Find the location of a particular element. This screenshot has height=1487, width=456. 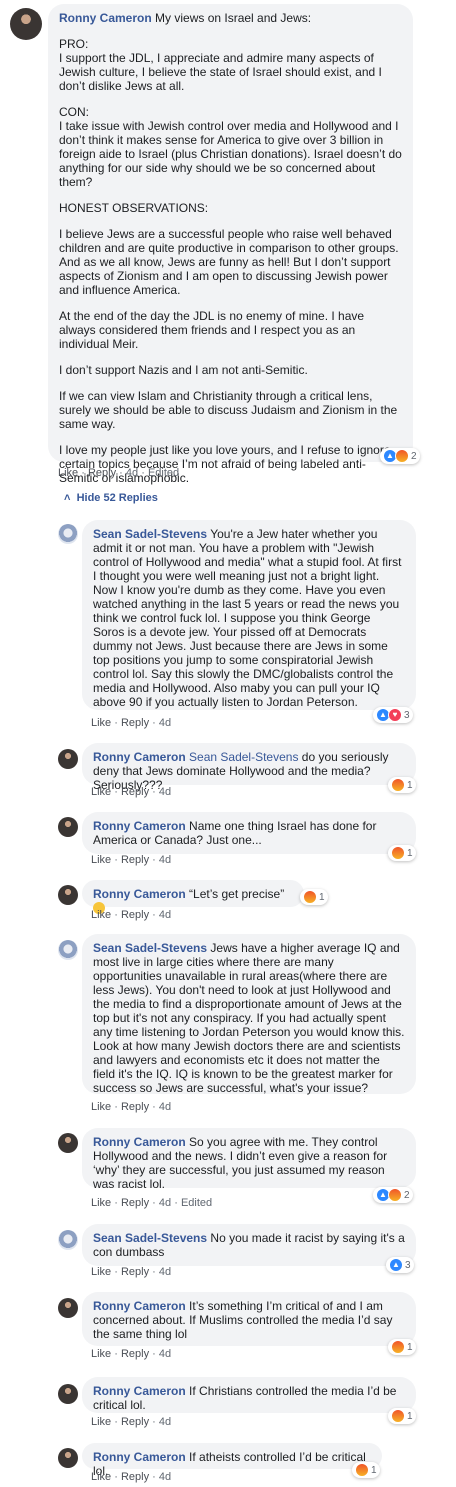

reaction-count: ▲ ♥ 3 is located at coordinates (393, 715).